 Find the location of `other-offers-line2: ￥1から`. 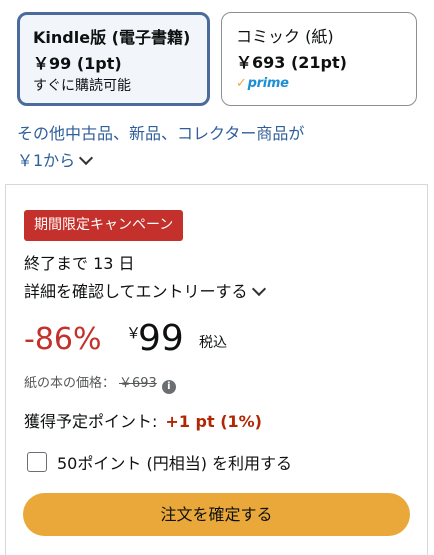

other-offers-line2: ￥1から is located at coordinates (46, 160).